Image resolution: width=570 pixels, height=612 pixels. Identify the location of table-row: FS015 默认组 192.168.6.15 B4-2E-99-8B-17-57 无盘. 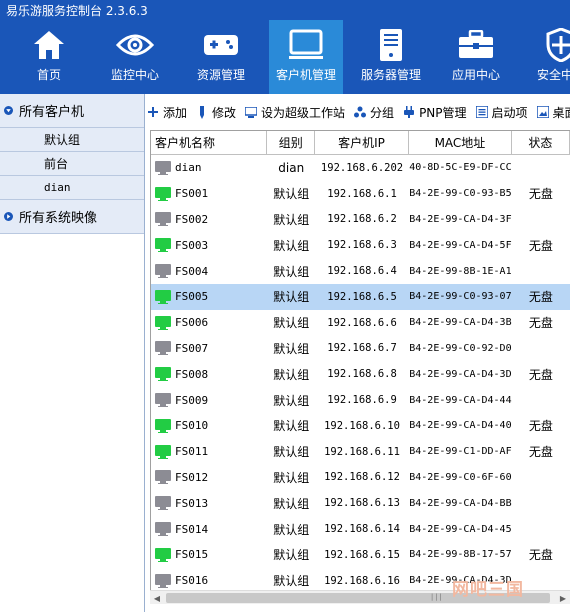
(360, 555).